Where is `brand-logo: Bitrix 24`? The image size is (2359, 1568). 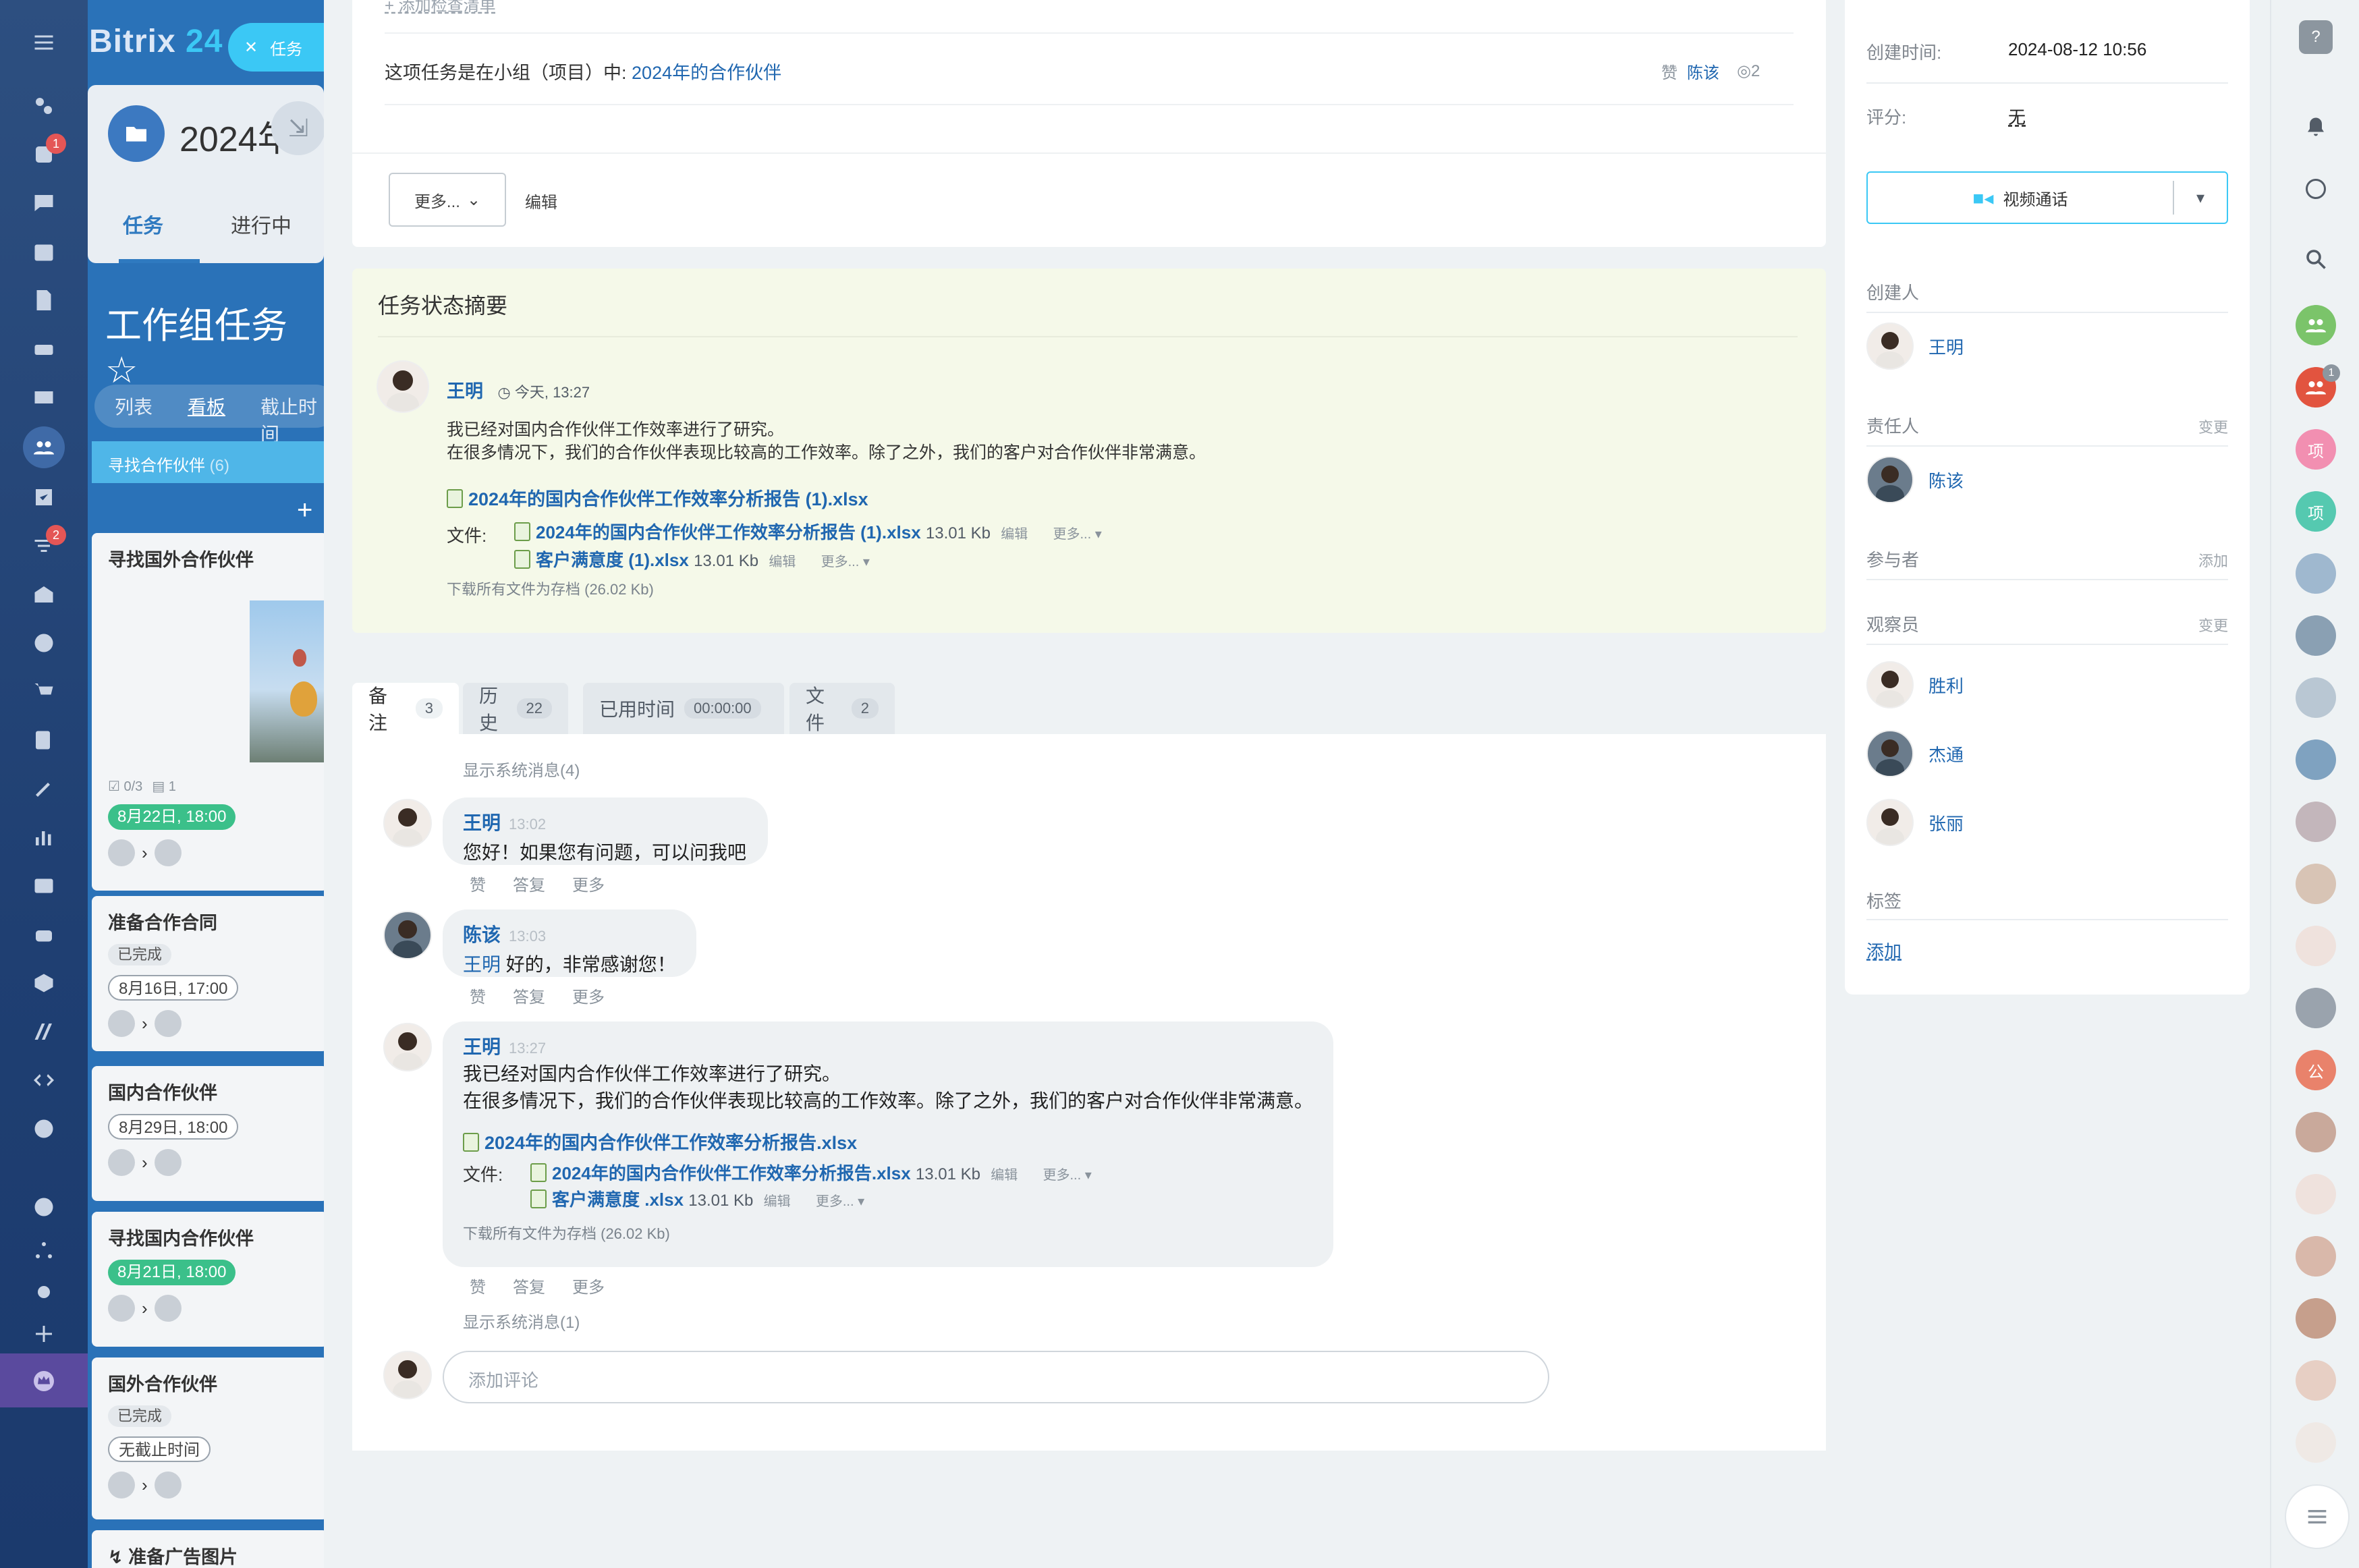 brand-logo: Bitrix 24 is located at coordinates (156, 41).